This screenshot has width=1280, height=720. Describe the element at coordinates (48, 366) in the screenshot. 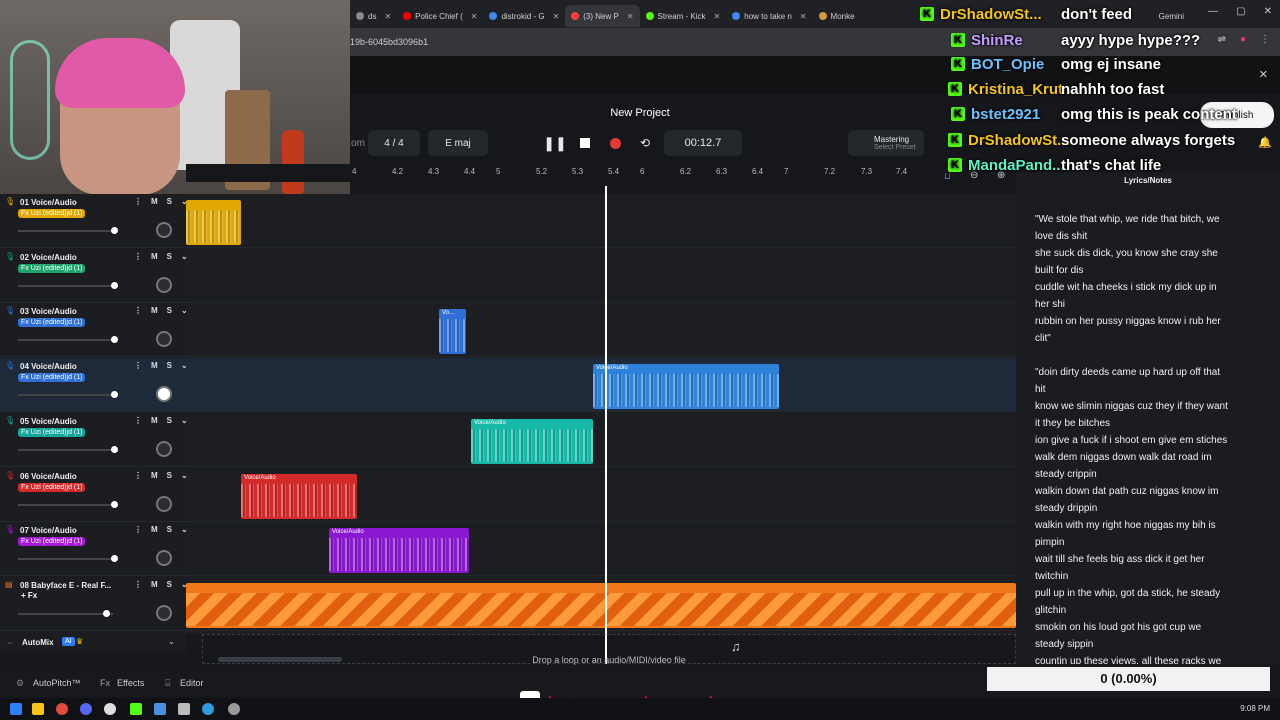

I see `track-name: 04 Voice/Audio` at that location.